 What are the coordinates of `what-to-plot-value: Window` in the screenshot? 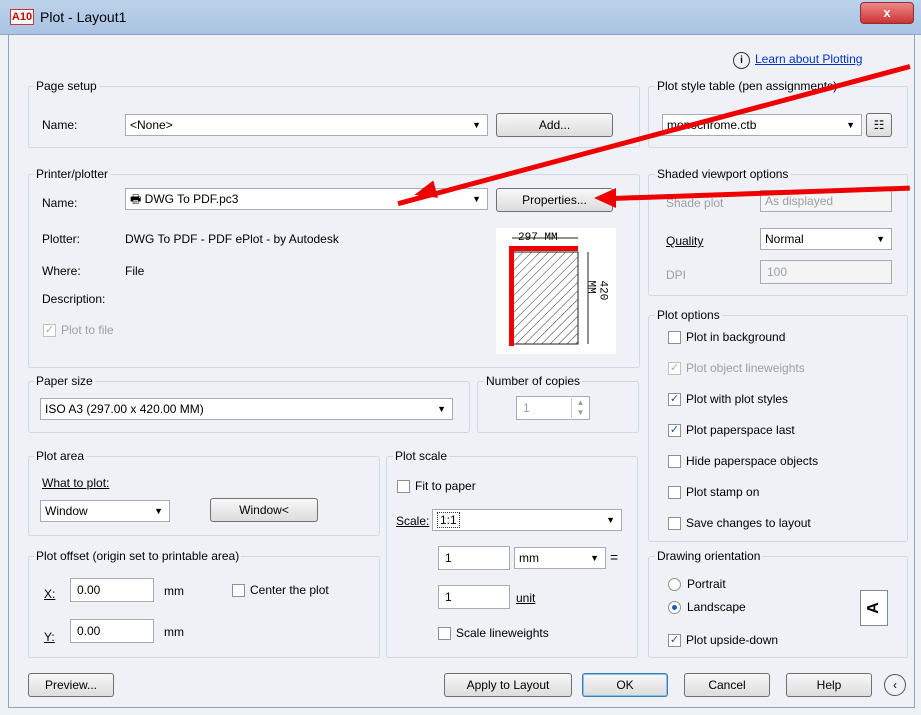 It's located at (66, 511).